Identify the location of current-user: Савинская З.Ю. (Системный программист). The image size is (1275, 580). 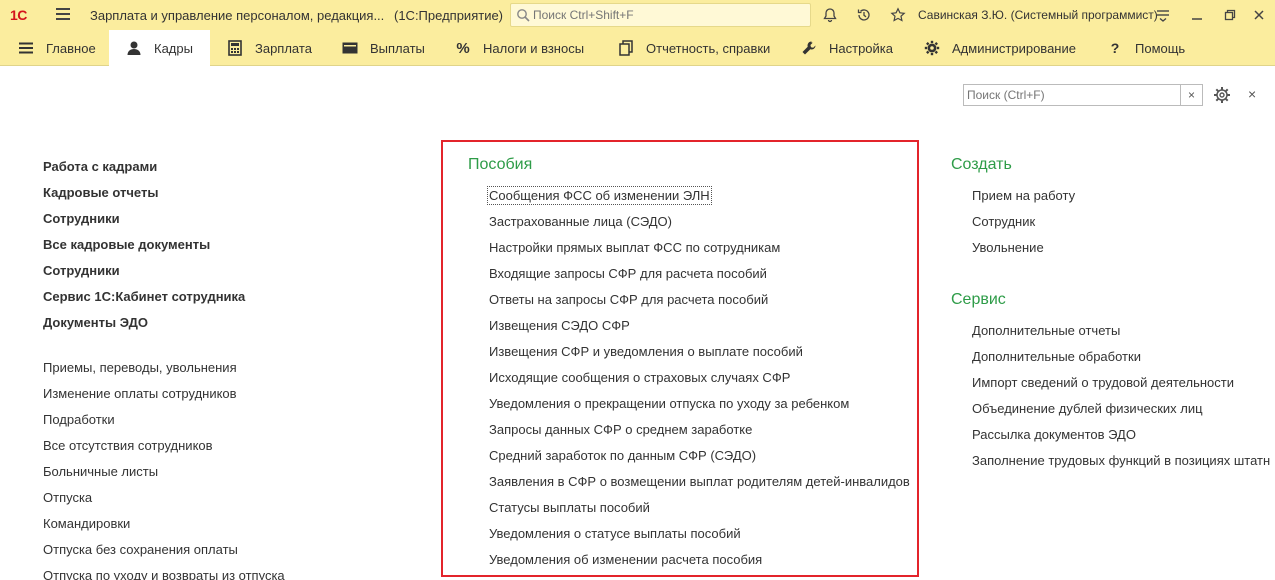
(1038, 15).